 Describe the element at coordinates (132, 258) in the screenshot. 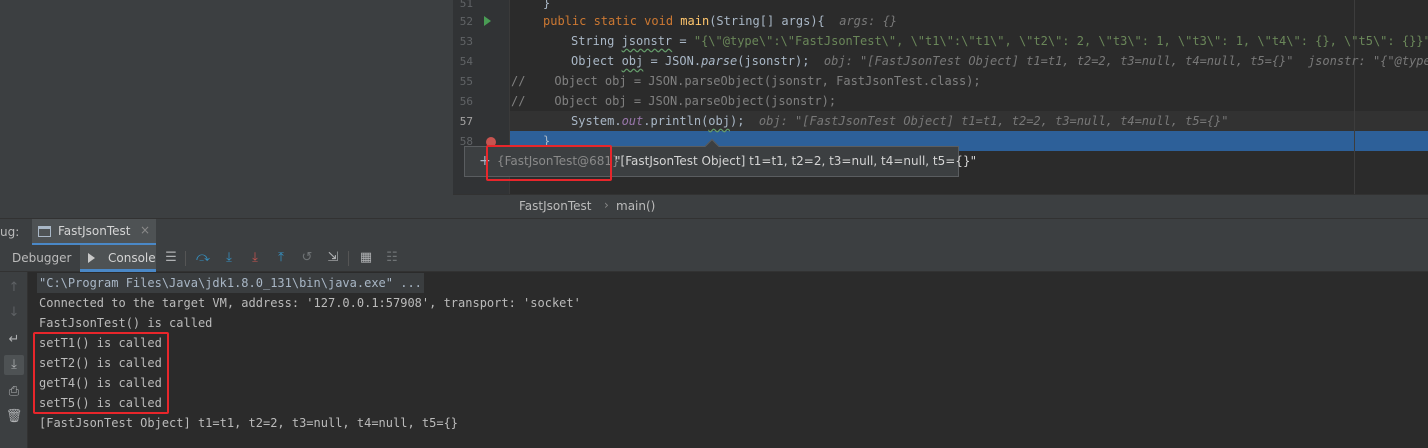

I see `tab-console-label: Console` at that location.